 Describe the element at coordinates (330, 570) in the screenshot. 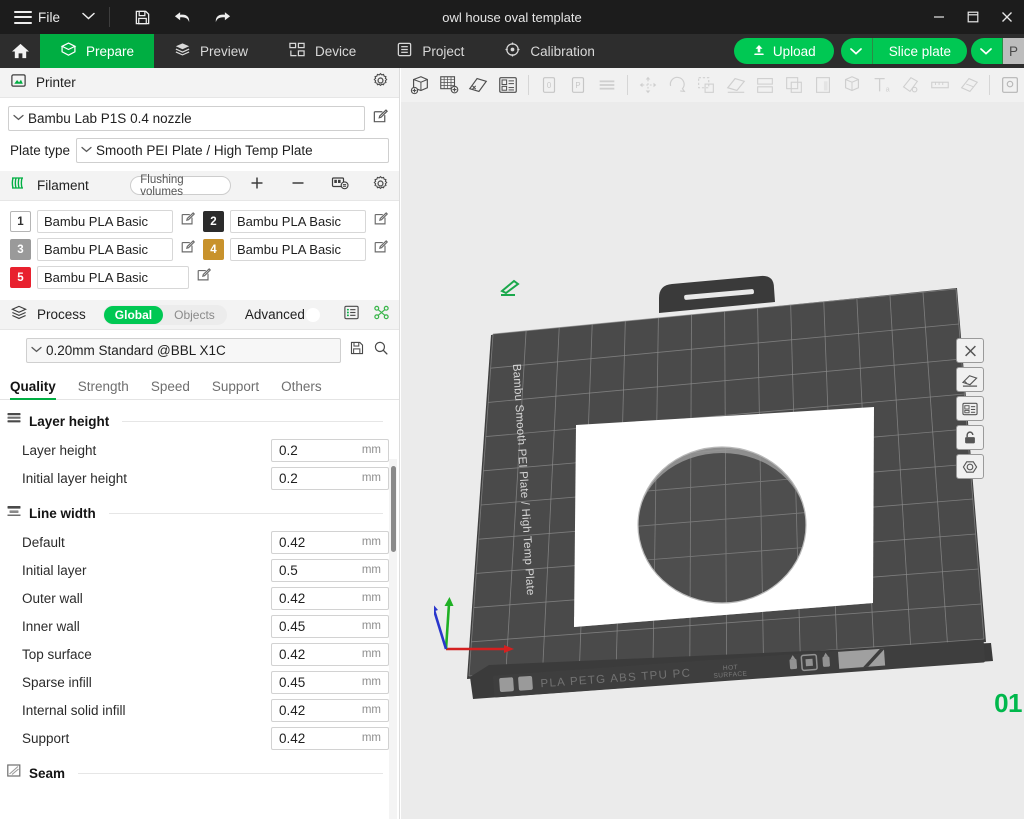

I see `line-width-initial-layer-input: 0.5 mm` at that location.